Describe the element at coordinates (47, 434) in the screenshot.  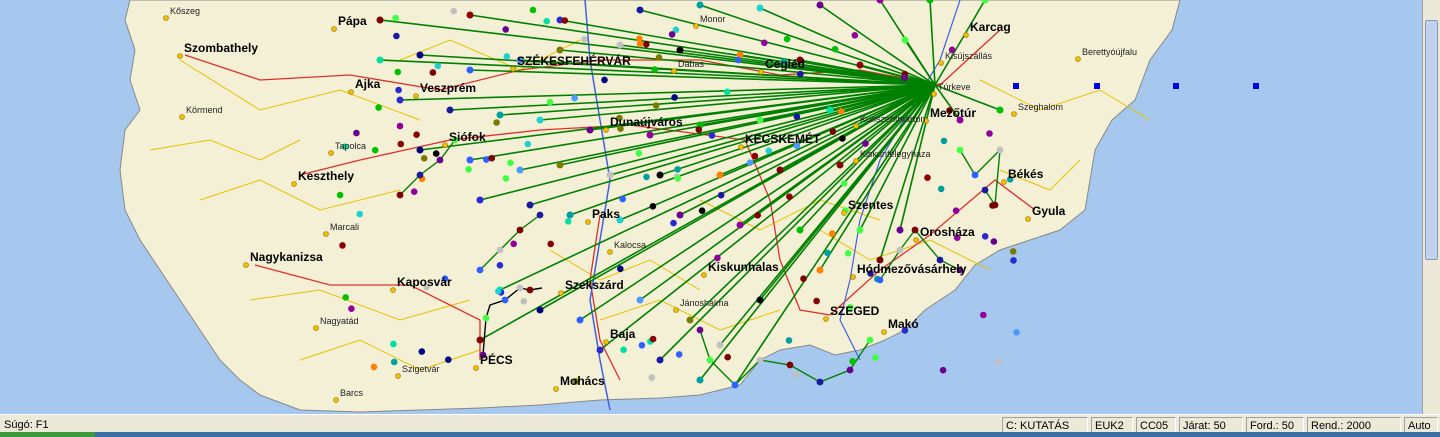
I see `start-button` at that location.